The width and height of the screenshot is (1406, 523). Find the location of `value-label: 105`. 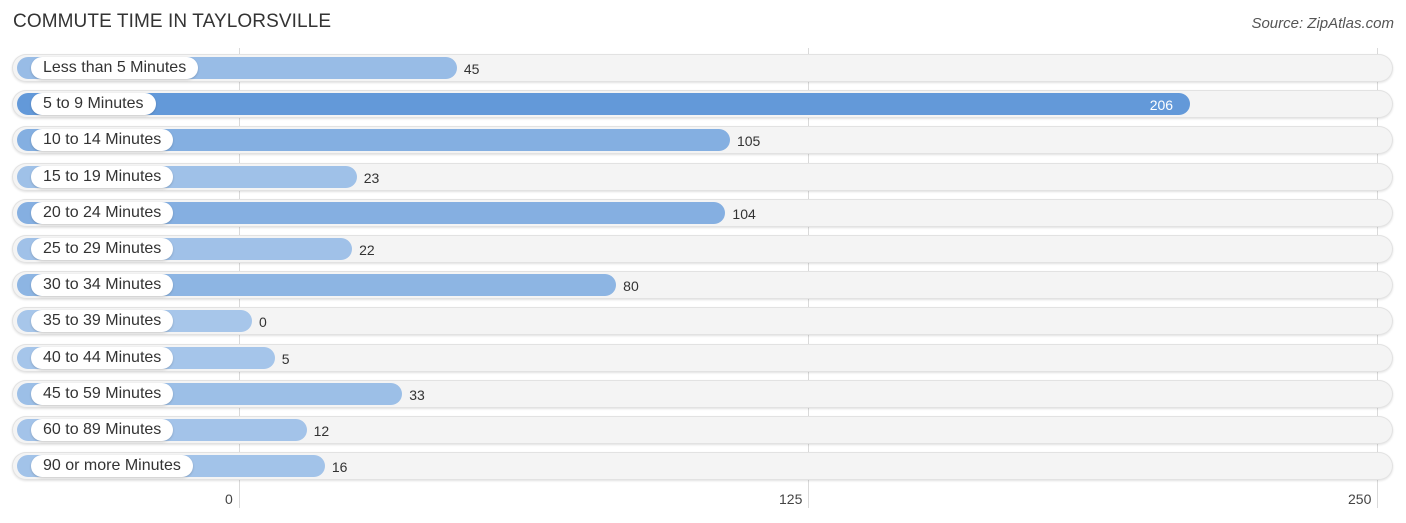

value-label: 105 is located at coordinates (748, 141).